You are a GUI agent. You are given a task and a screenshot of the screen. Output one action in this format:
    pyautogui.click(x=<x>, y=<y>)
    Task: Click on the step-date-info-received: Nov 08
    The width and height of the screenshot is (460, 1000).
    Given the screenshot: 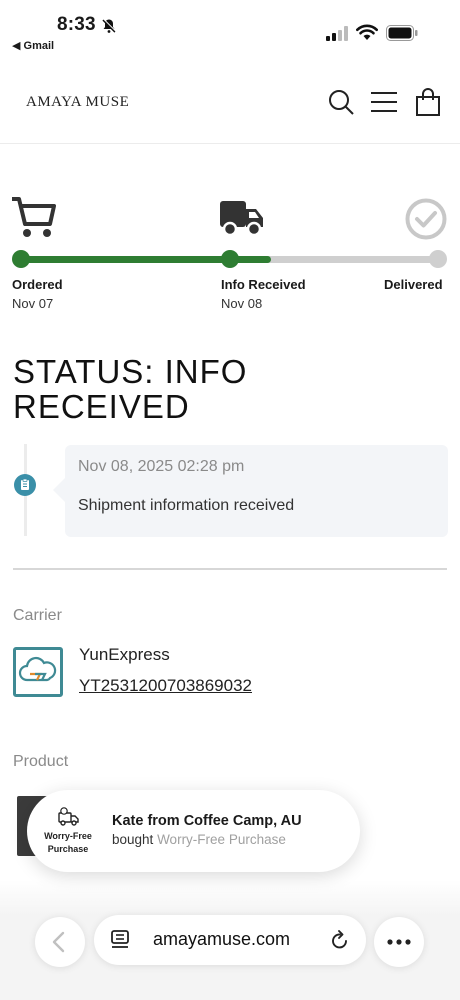 What is the action you would take?
    pyautogui.click(x=242, y=303)
    